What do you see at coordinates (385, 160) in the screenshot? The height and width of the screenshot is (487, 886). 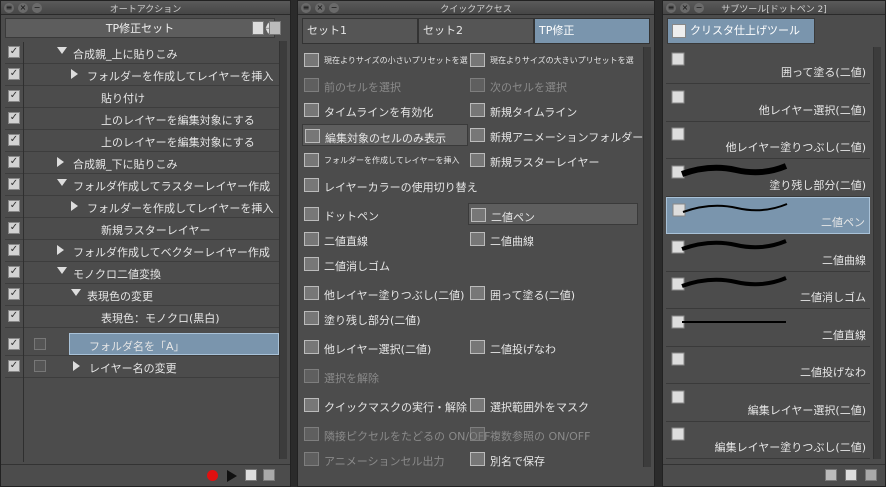 I see `quick-access-item: フォルダーを作成してレイヤーを挿入` at bounding box center [385, 160].